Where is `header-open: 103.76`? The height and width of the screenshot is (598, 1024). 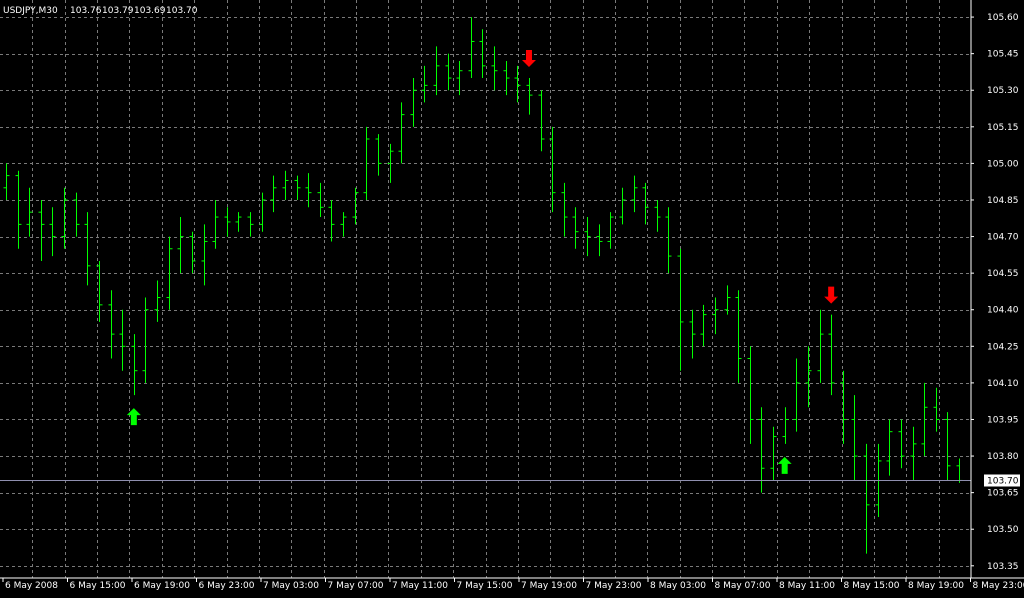
header-open: 103.76 is located at coordinates (86, 11).